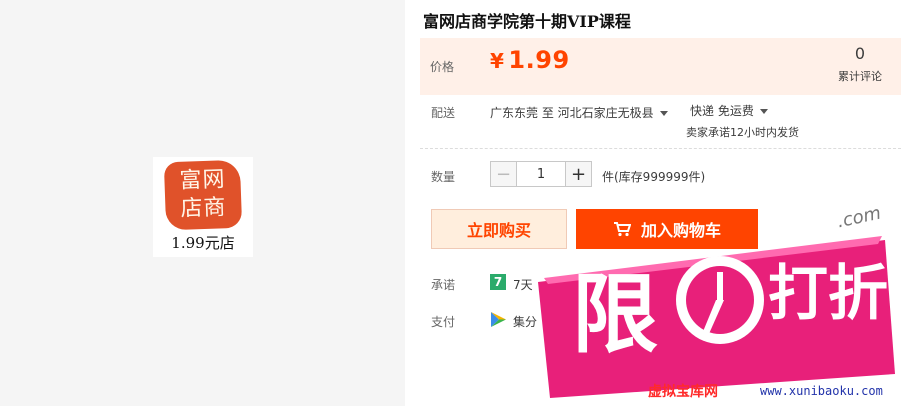 Image resolution: width=903 pixels, height=406 pixels. Describe the element at coordinates (615, 315) in the screenshot. I see `promo-char-xian: 限` at that location.